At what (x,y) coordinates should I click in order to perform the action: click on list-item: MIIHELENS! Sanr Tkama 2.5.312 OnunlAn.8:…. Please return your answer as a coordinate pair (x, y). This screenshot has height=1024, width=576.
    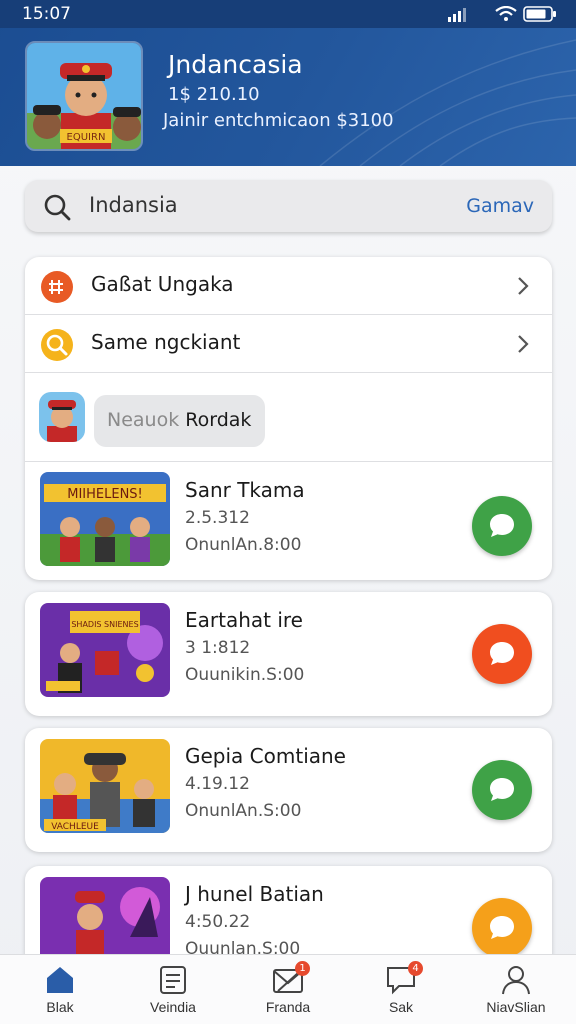
    Looking at the image, I should click on (288, 521).